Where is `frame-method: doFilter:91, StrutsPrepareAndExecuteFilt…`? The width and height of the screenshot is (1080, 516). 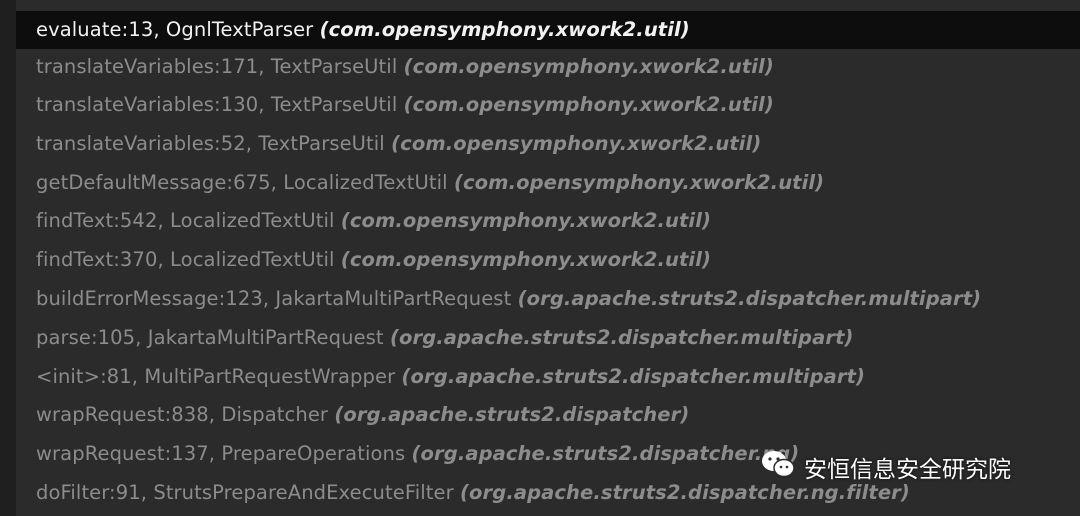
frame-method: doFilter:91, StrutsPrepareAndExecuteFilt… is located at coordinates (245, 492).